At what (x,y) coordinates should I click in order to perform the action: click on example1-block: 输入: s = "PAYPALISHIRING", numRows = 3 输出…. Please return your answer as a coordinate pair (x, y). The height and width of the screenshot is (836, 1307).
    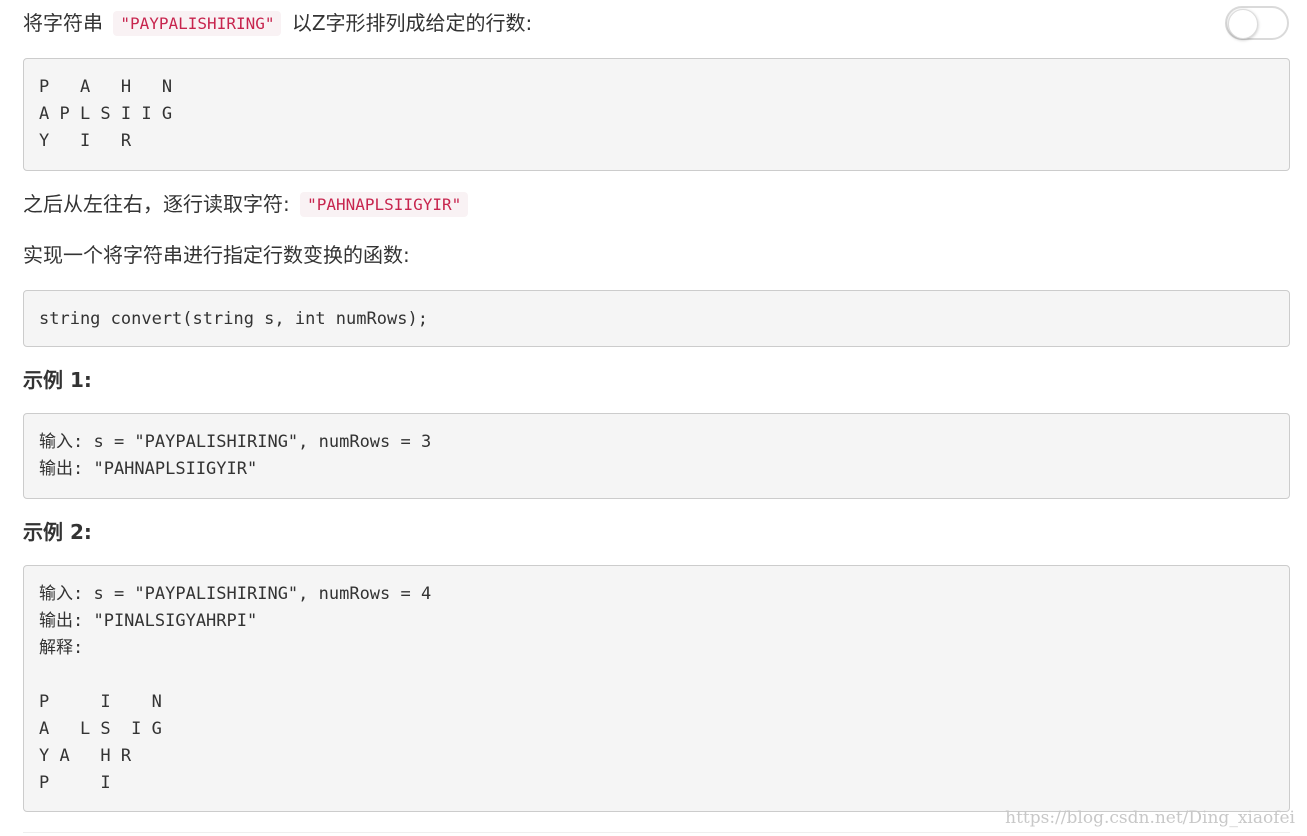
    Looking at the image, I should click on (656, 456).